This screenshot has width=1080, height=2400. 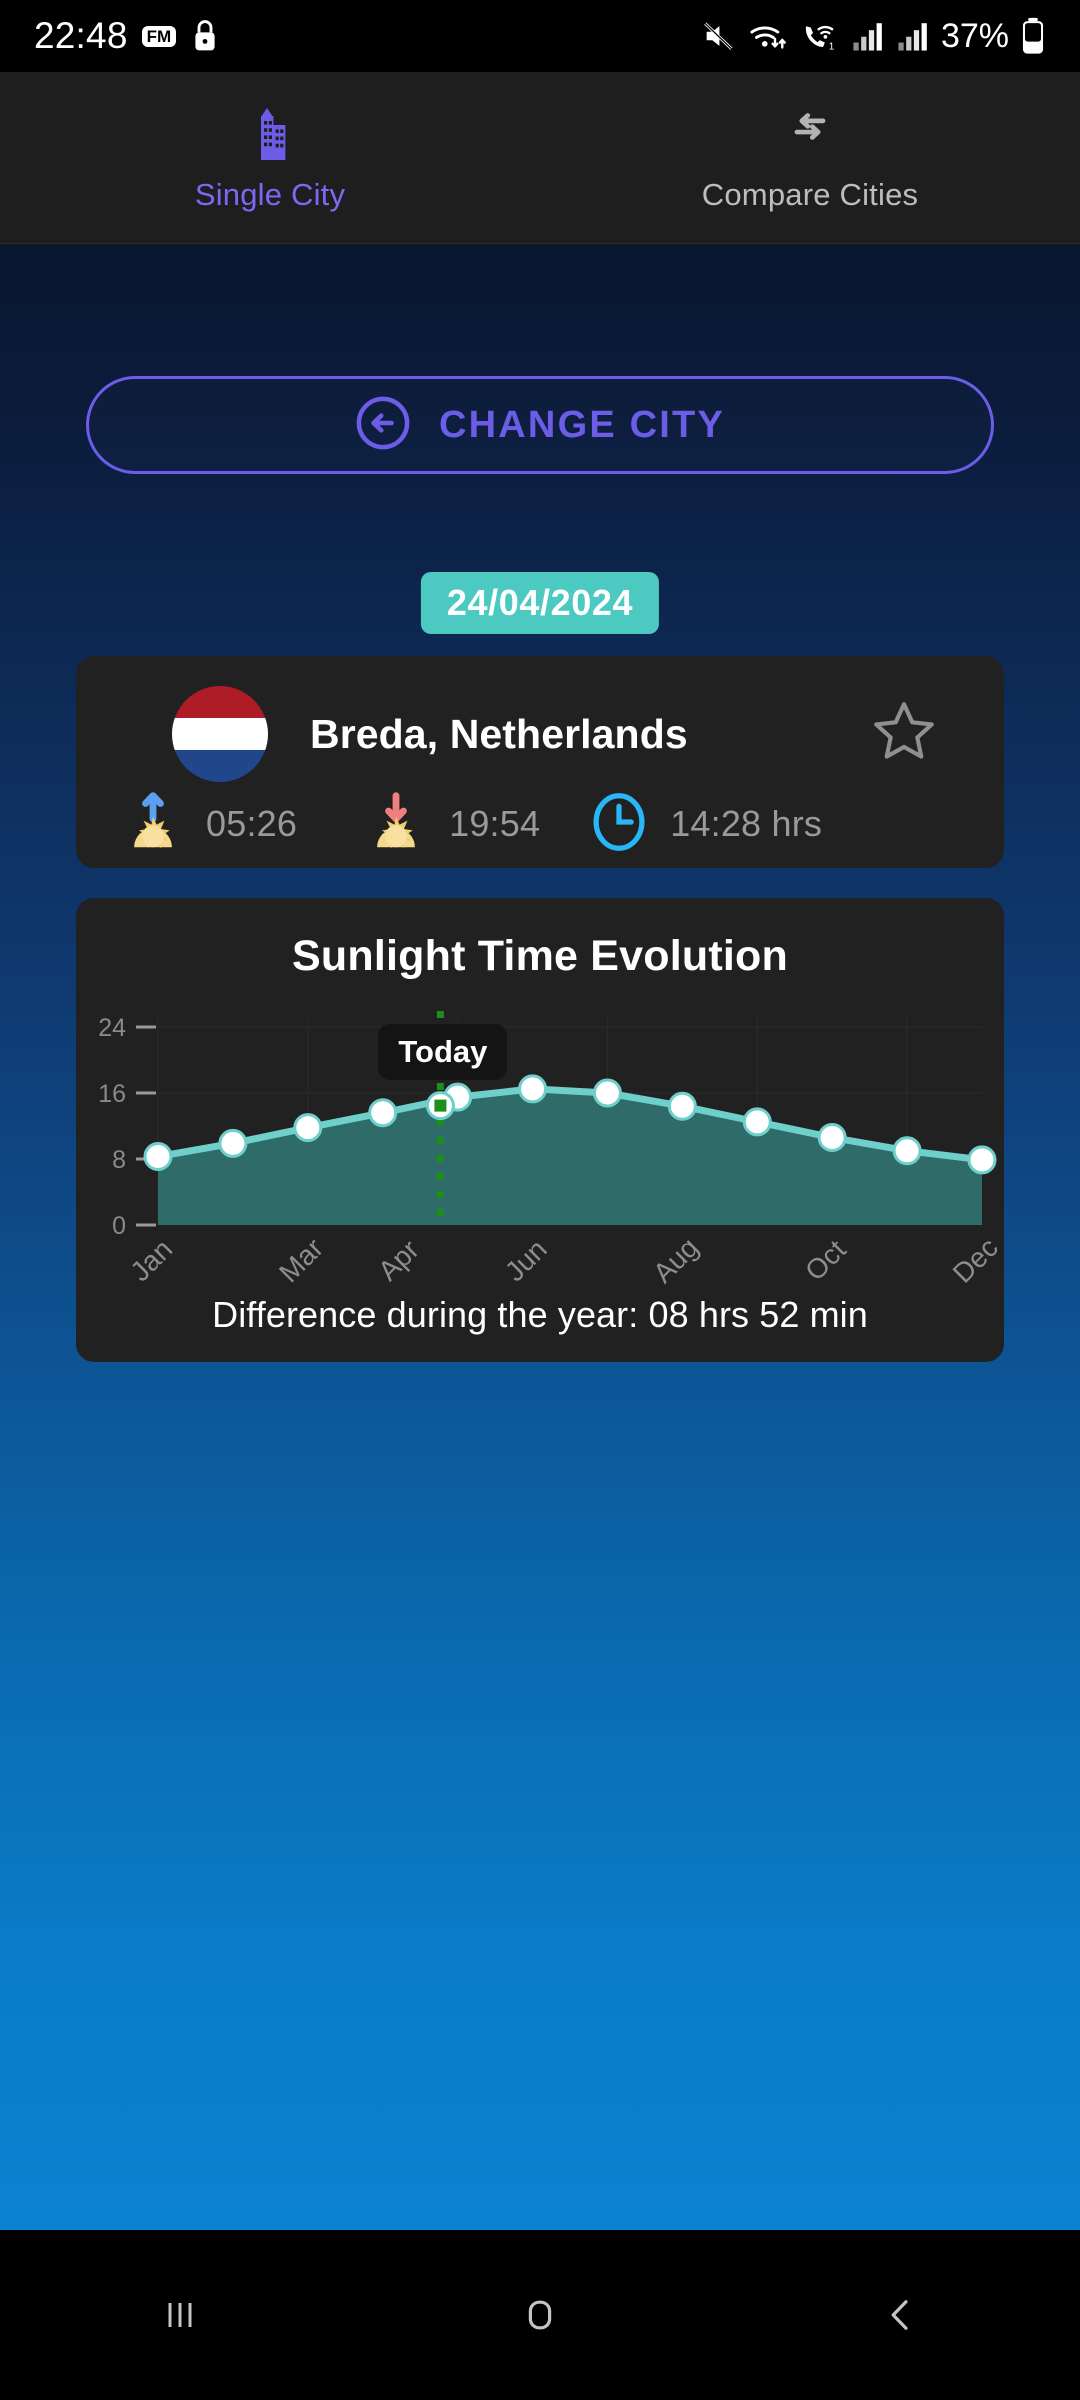 I want to click on city-name-label: Breda, Netherlands, so click(x=499, y=733).